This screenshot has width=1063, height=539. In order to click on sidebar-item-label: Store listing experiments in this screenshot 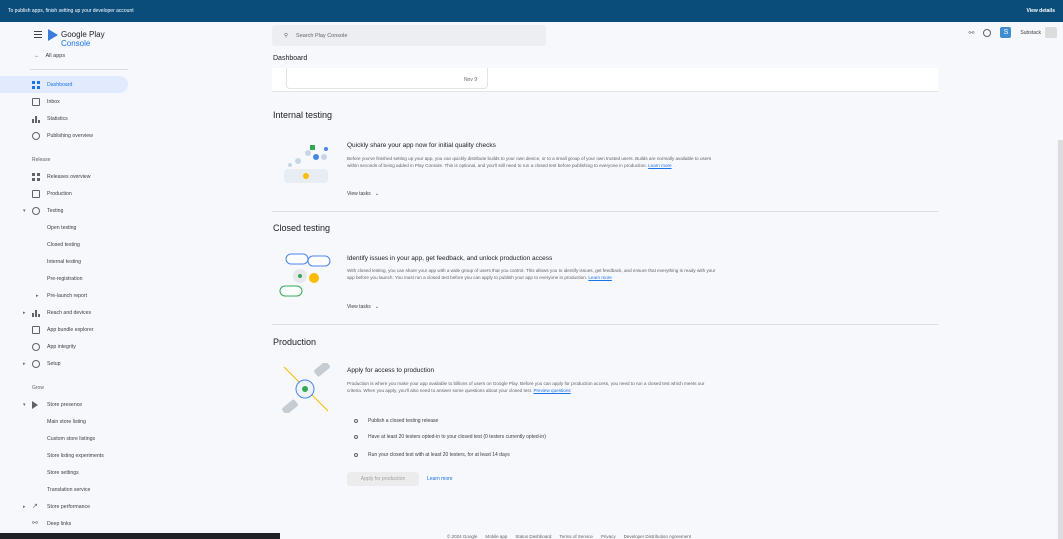, I will do `click(75, 455)`.